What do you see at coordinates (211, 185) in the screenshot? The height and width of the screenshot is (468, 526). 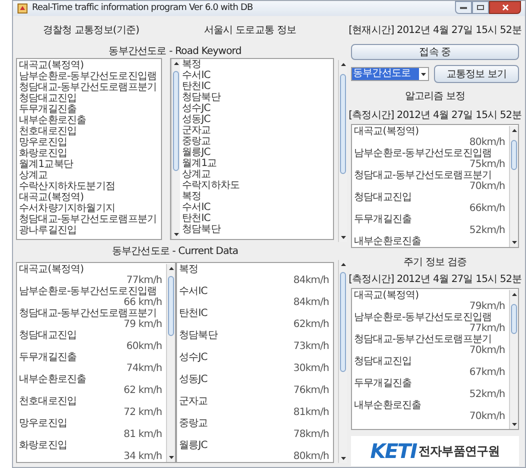 I see `list-item: 수락지하차도` at bounding box center [211, 185].